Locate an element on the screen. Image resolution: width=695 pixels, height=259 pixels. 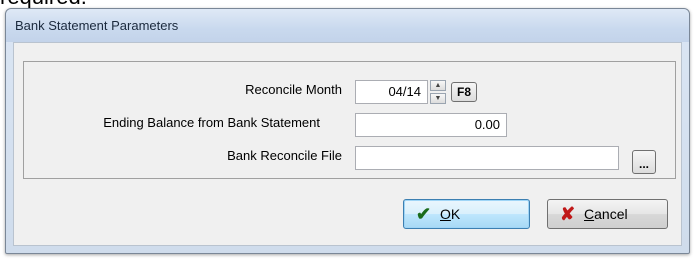
f8-button: F8 is located at coordinates (464, 92).